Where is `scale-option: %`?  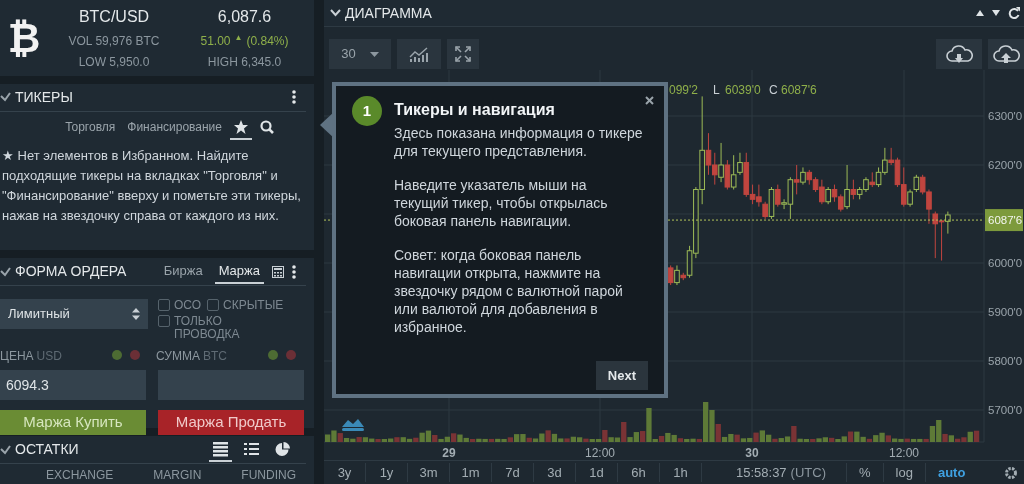 scale-option: % is located at coordinates (864, 472).